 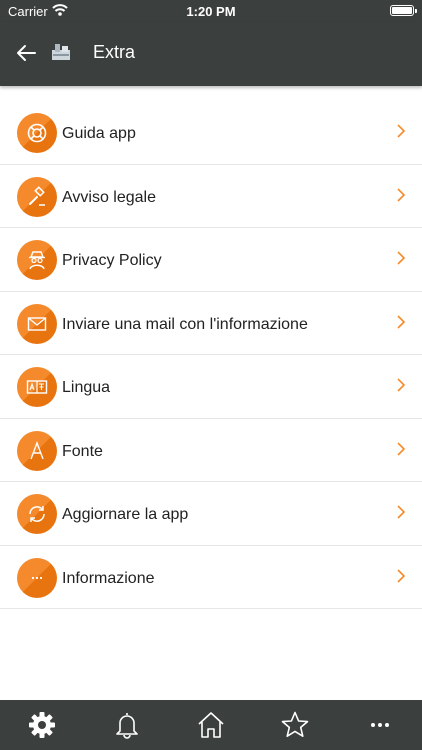 I want to click on menu-item-inviare-mail: Inviare una mail con l'informazione, so click(x=211, y=323).